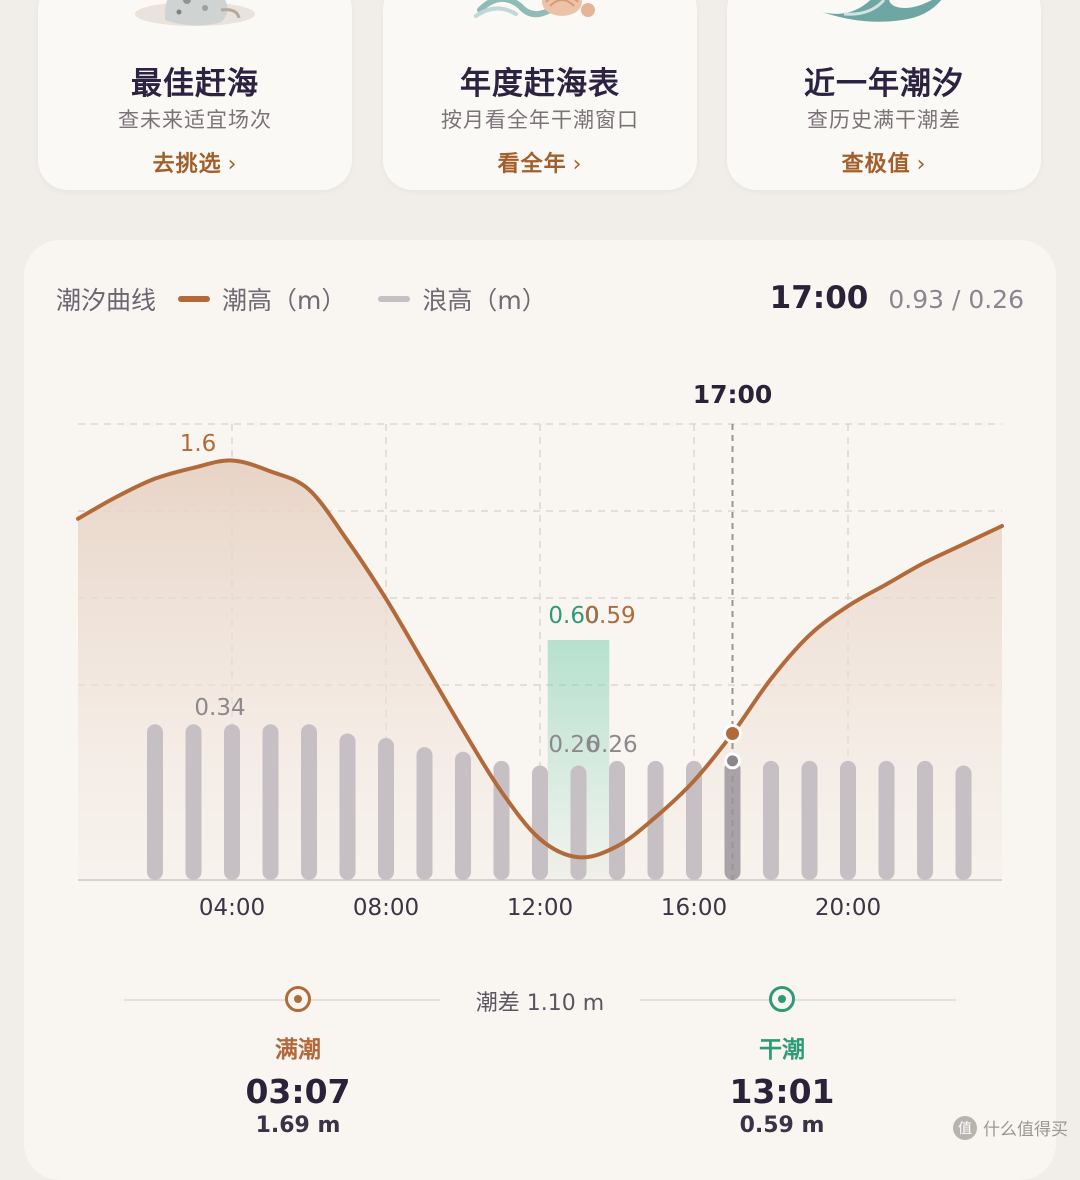  Describe the element at coordinates (195, 120) in the screenshot. I see `card-description: 查未来适宜场次` at that location.